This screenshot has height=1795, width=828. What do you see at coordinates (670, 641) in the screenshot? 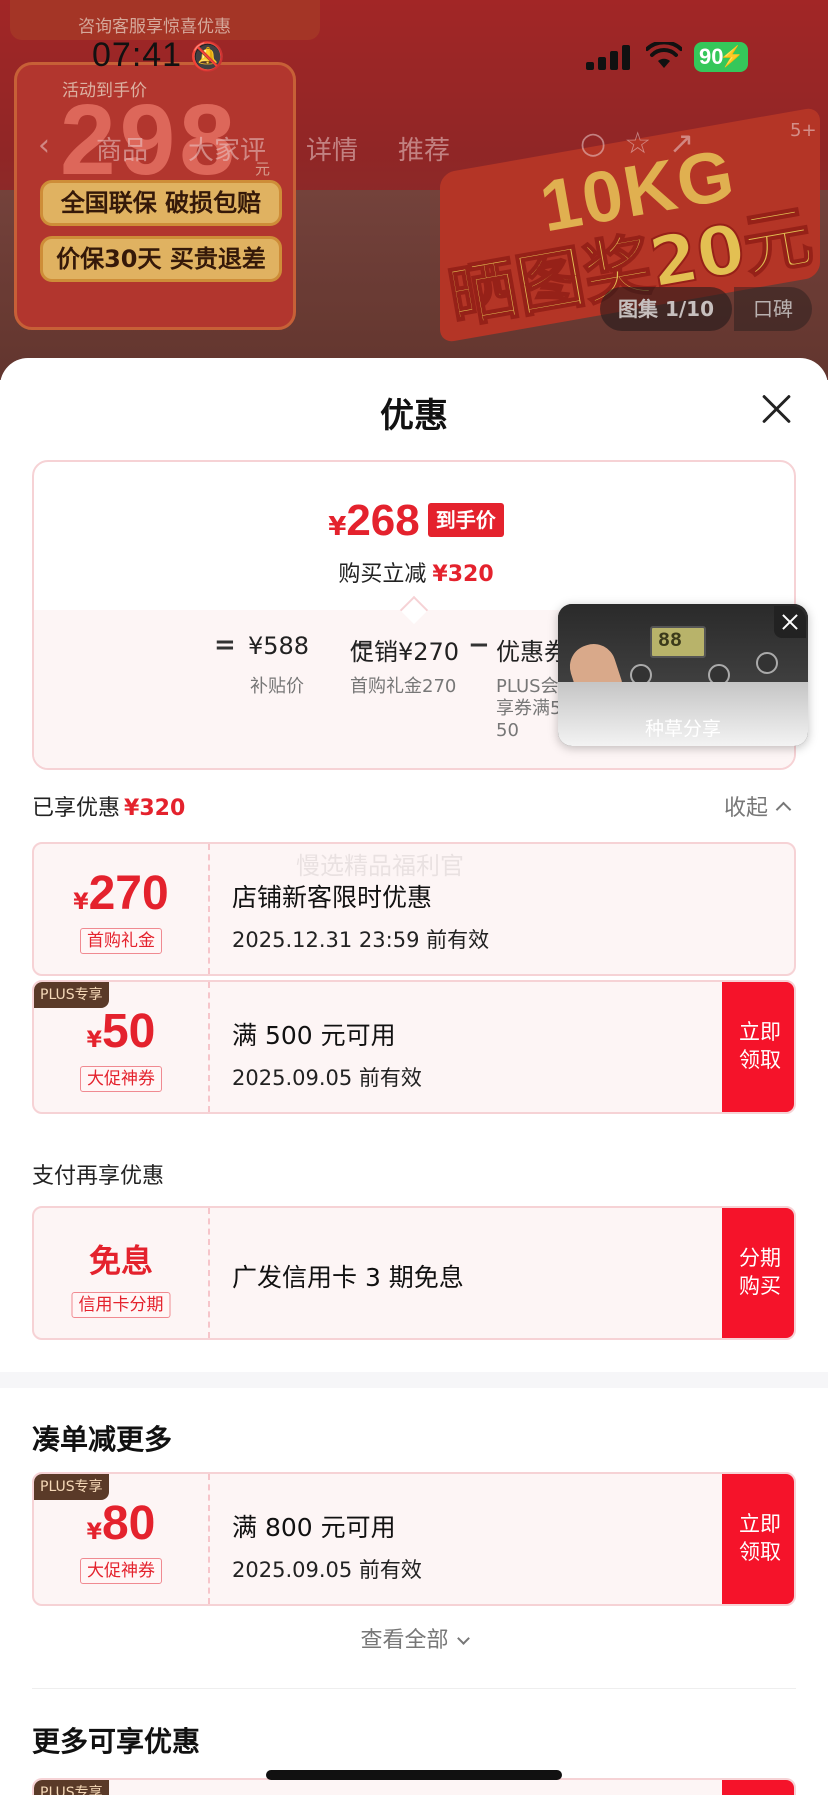
I see `lcd-digits: 88` at bounding box center [670, 641].